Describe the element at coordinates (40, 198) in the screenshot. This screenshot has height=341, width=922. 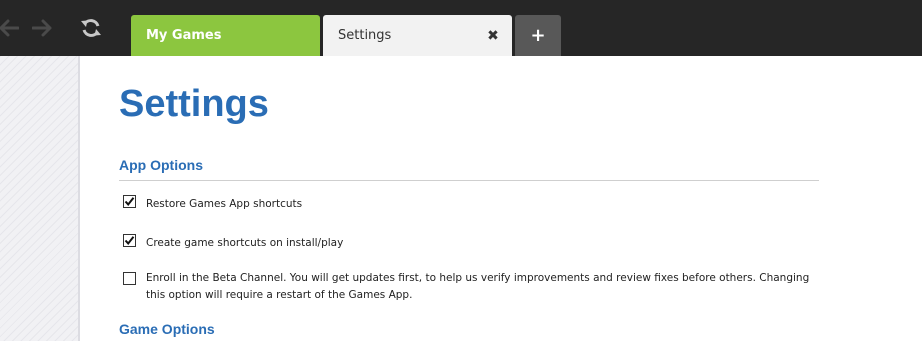
I see `sidebar-pattern` at that location.